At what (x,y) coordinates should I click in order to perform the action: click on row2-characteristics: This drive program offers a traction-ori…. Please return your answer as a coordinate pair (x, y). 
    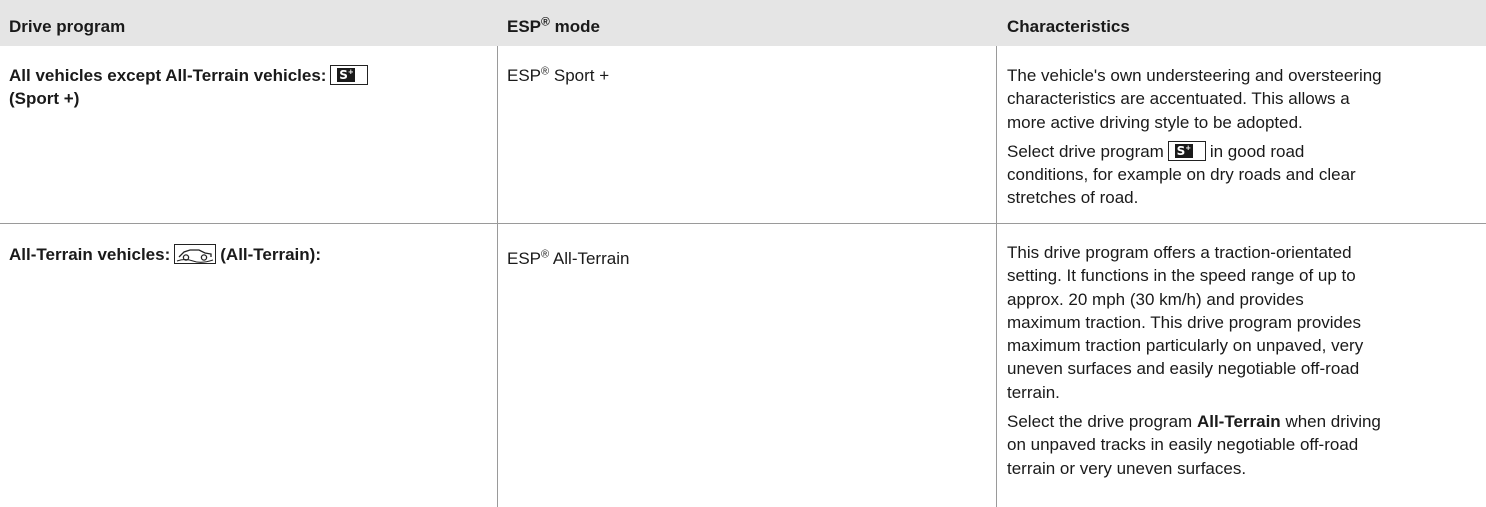
    Looking at the image, I should click on (1194, 360).